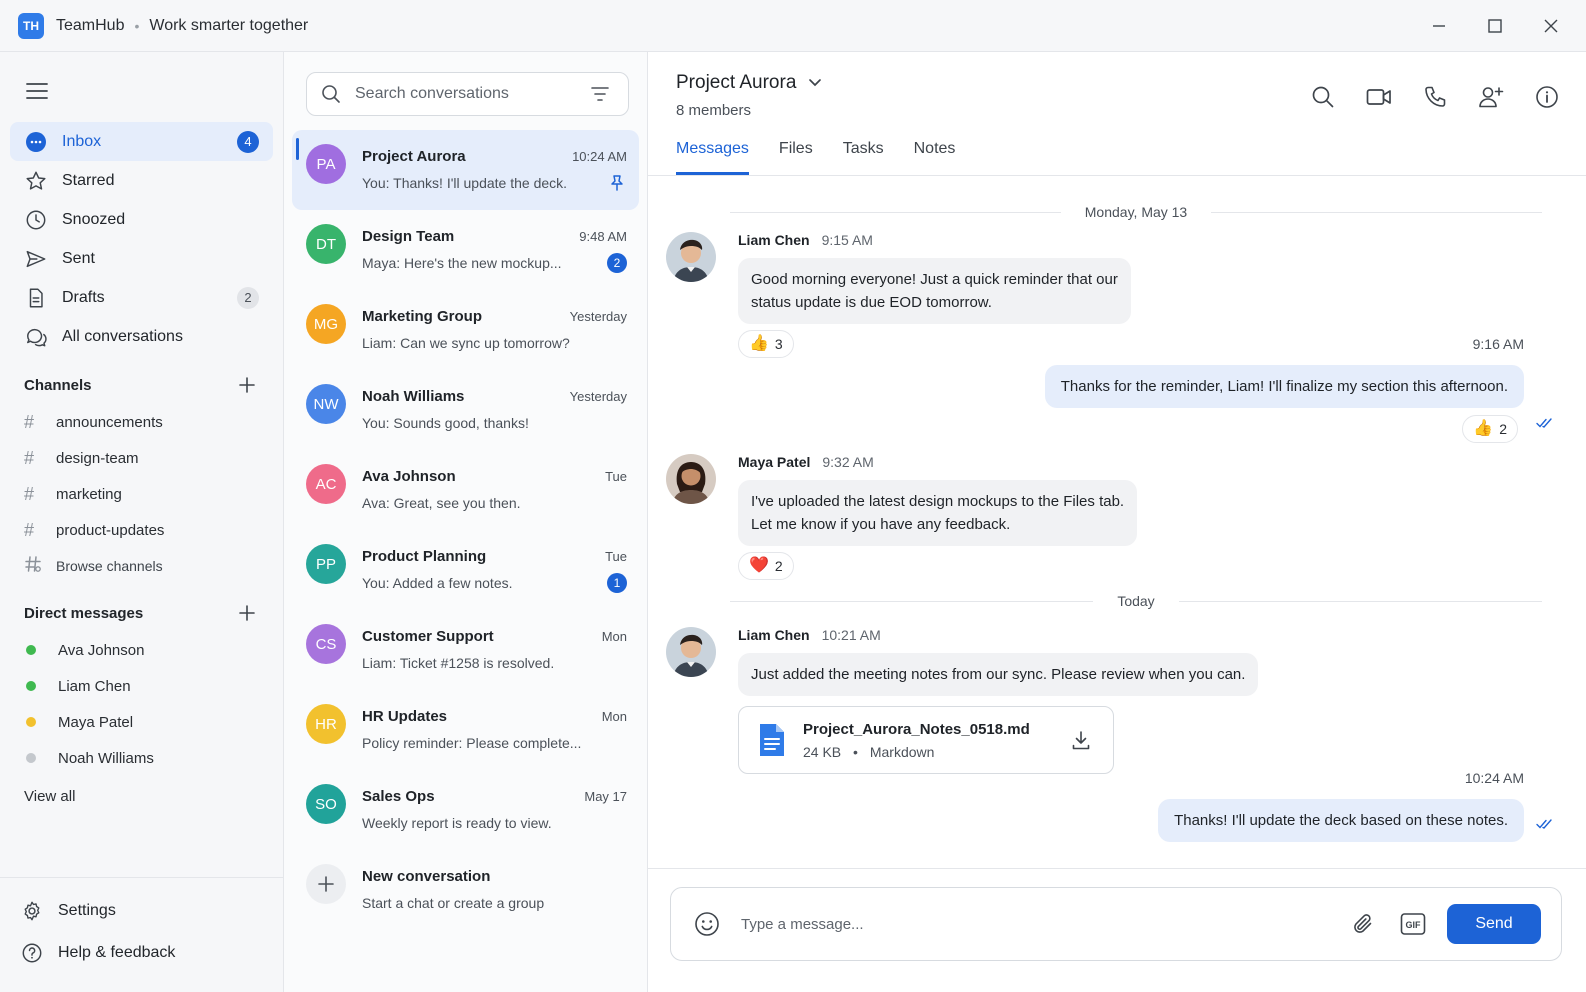 The width and height of the screenshot is (1586, 992). I want to click on conversation-name: Marketing Group, so click(422, 316).